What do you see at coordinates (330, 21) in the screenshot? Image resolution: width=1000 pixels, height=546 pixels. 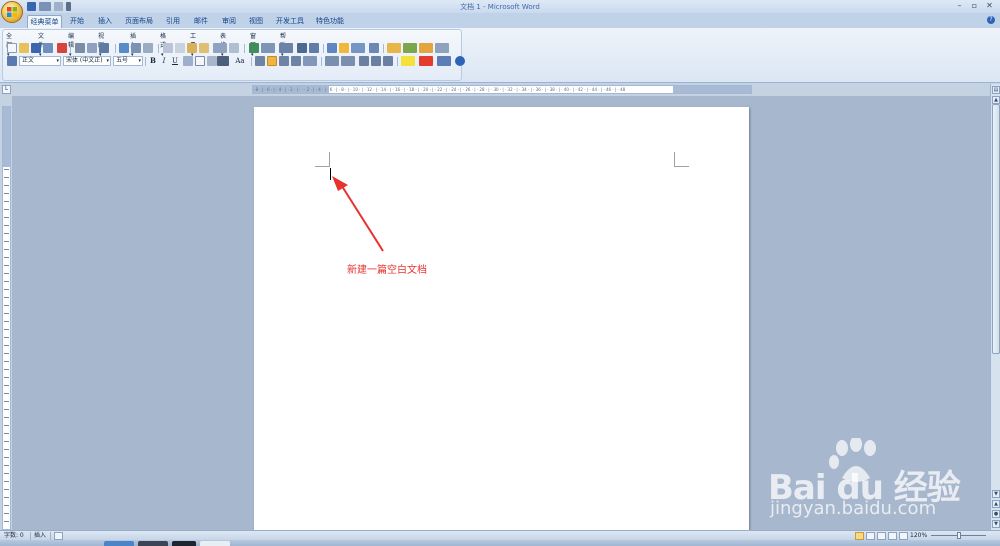 I see `tab-special-features: 特色功能` at bounding box center [330, 21].